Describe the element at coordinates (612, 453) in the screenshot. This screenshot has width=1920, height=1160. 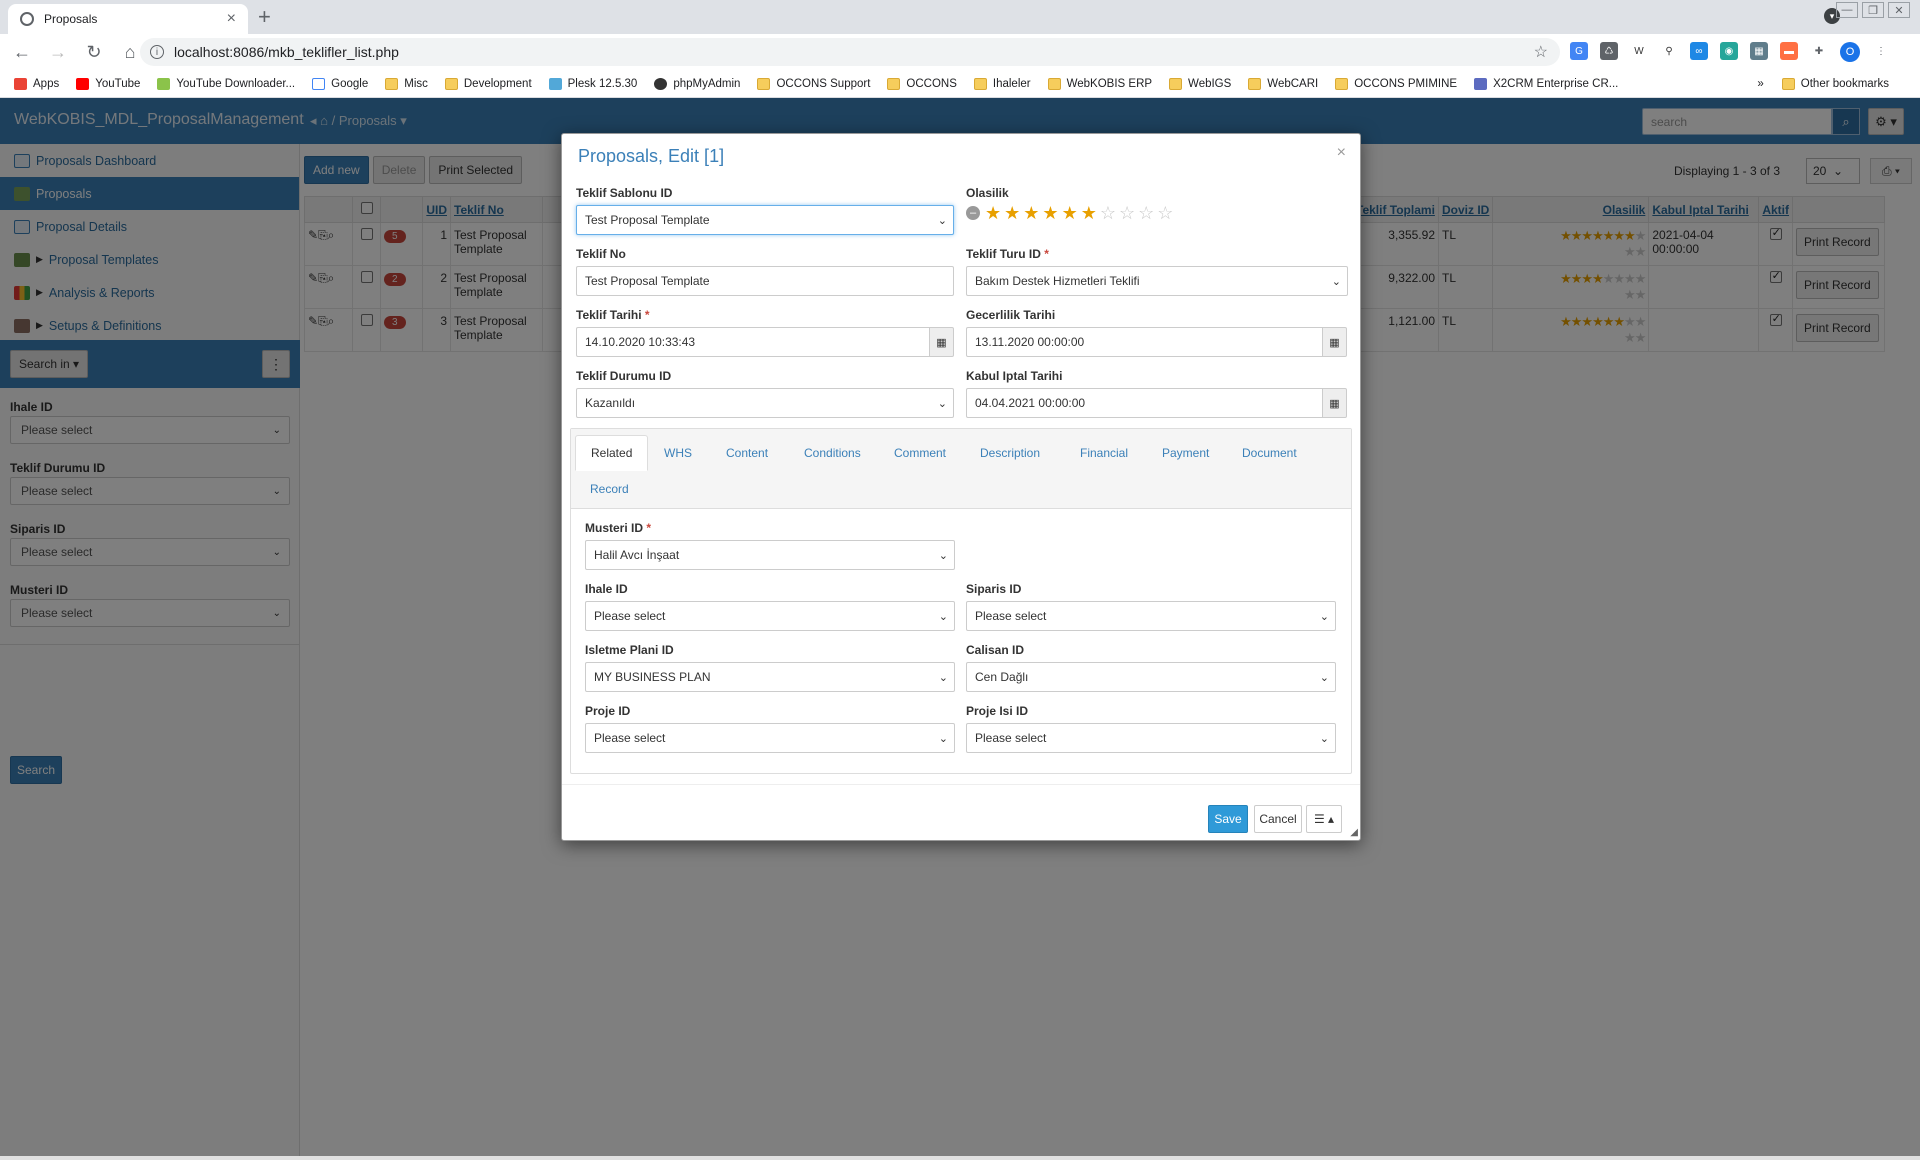
I see `tab-related: Related` at that location.